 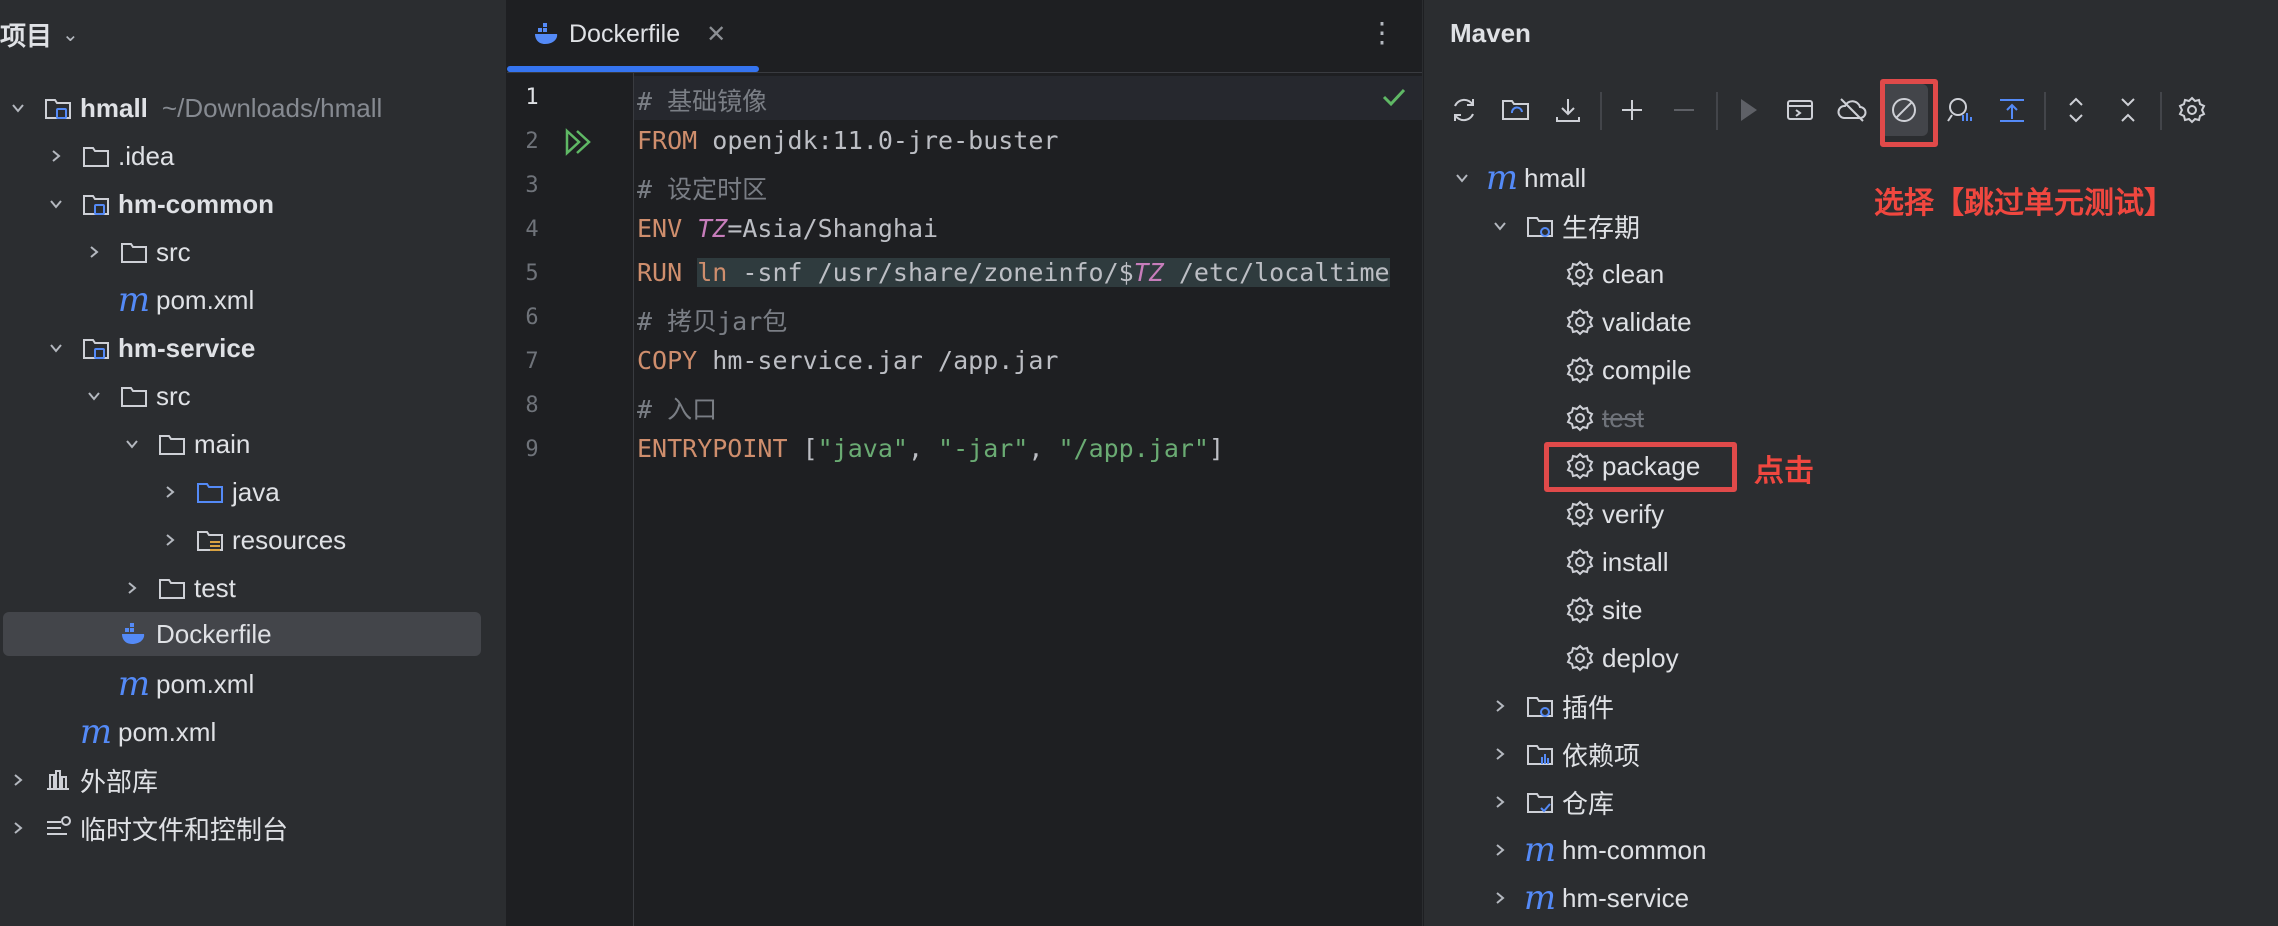 What do you see at coordinates (930, 448) in the screenshot?
I see `code-line-9: ENTRYPOINT ["java", "-jar", "/app.jar"]` at bounding box center [930, 448].